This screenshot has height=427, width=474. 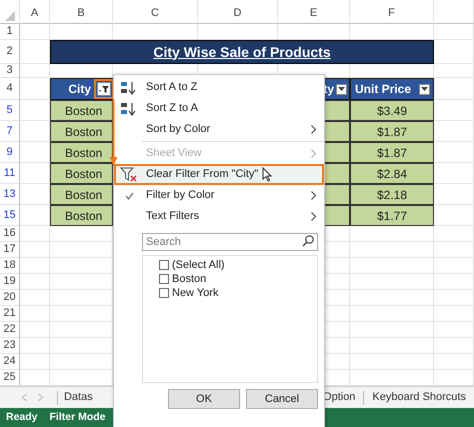 I want to click on table-cell: $1.87, so click(x=392, y=152).